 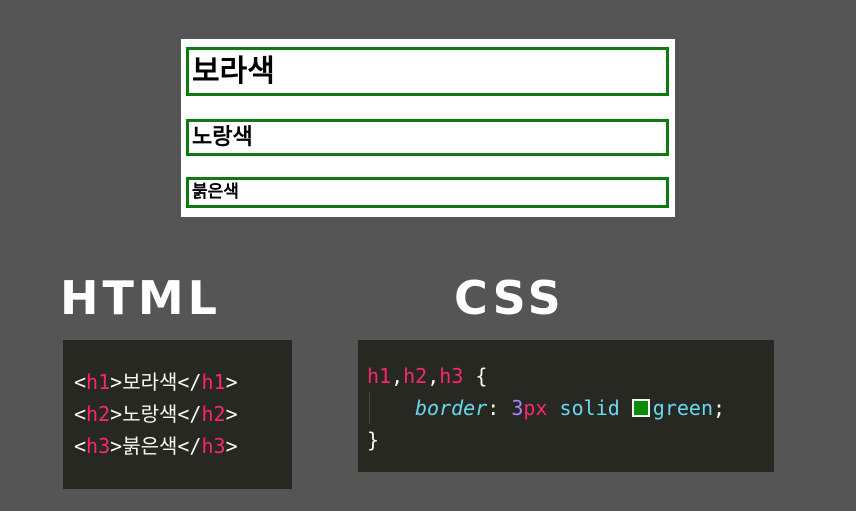 I want to click on css-code-line-3: }, so click(x=570, y=440).